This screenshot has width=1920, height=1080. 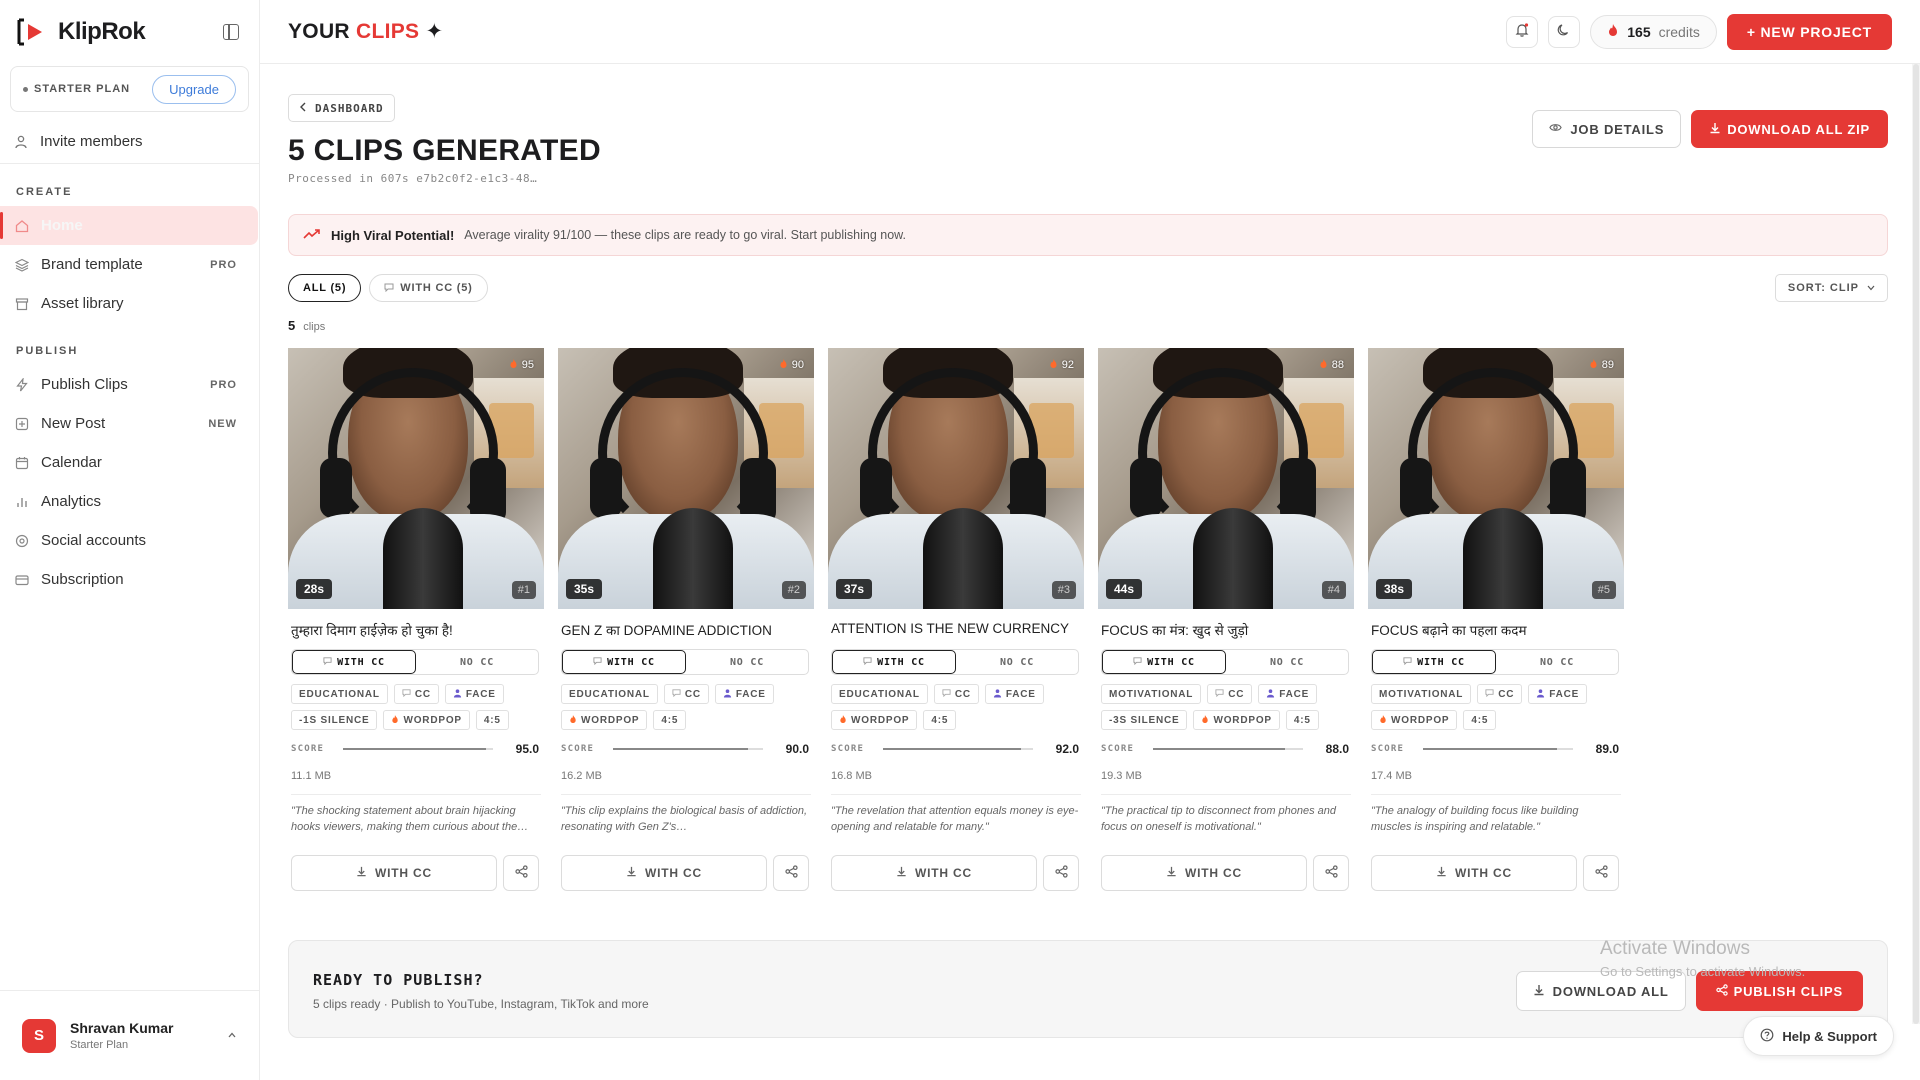 What do you see at coordinates (1788, 991) in the screenshot?
I see `publish-clips-label: PUBLISH CLIPS` at bounding box center [1788, 991].